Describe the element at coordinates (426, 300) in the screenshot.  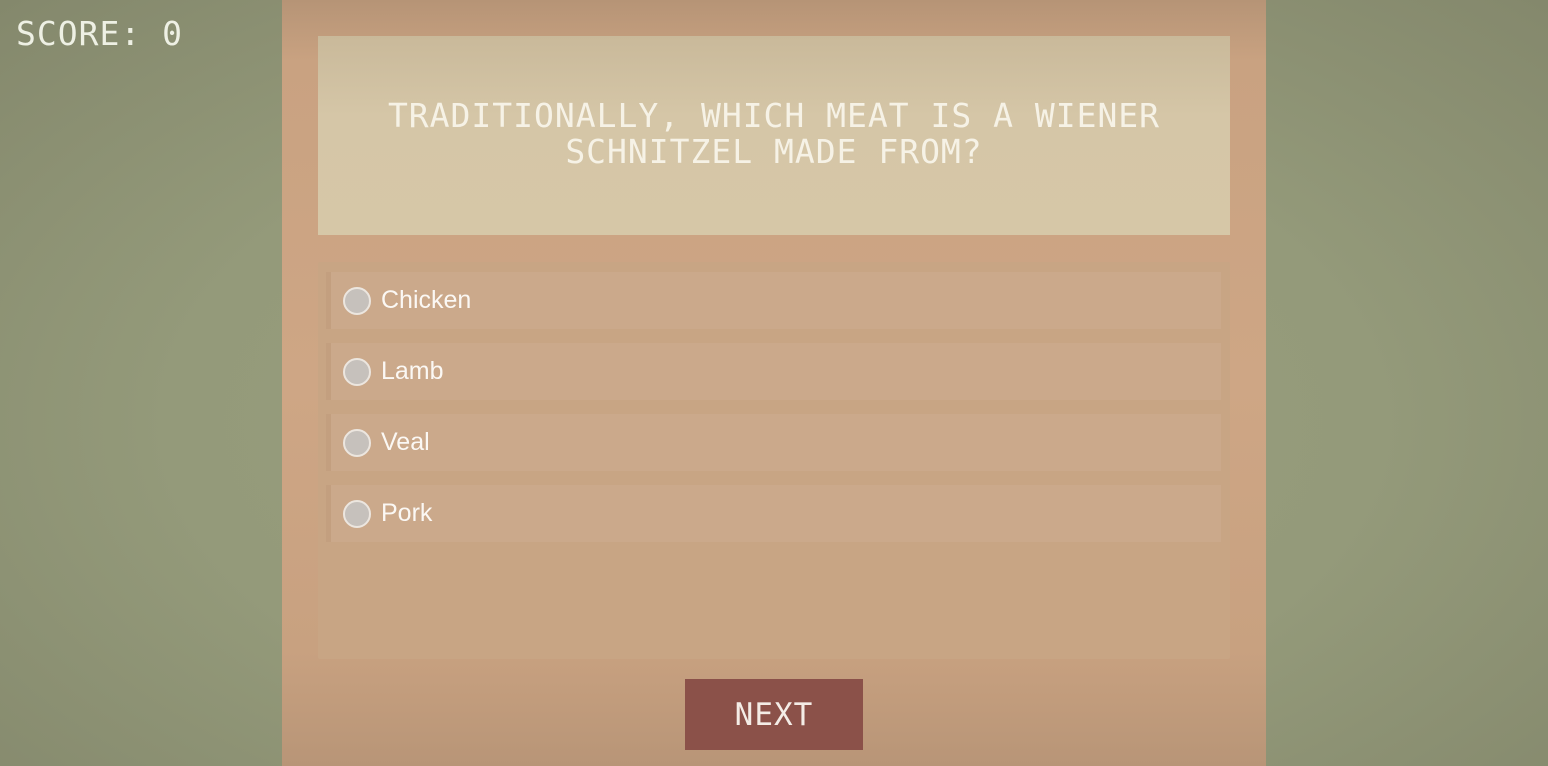
I see `answer-label: Chicken` at that location.